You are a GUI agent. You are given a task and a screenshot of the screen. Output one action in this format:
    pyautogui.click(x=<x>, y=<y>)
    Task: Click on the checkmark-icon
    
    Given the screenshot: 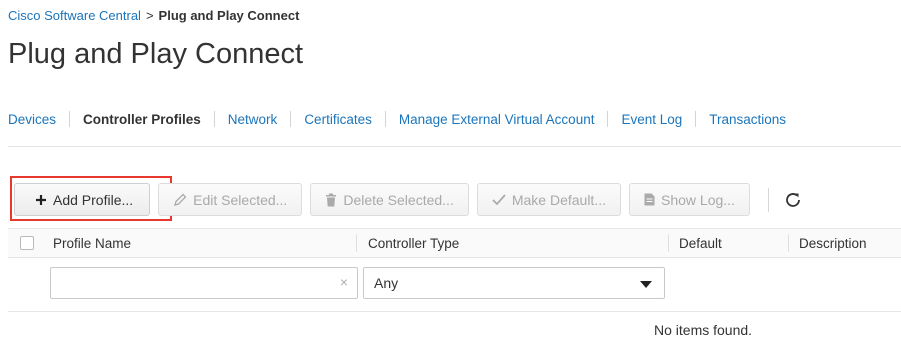 What is the action you would take?
    pyautogui.click(x=499, y=199)
    